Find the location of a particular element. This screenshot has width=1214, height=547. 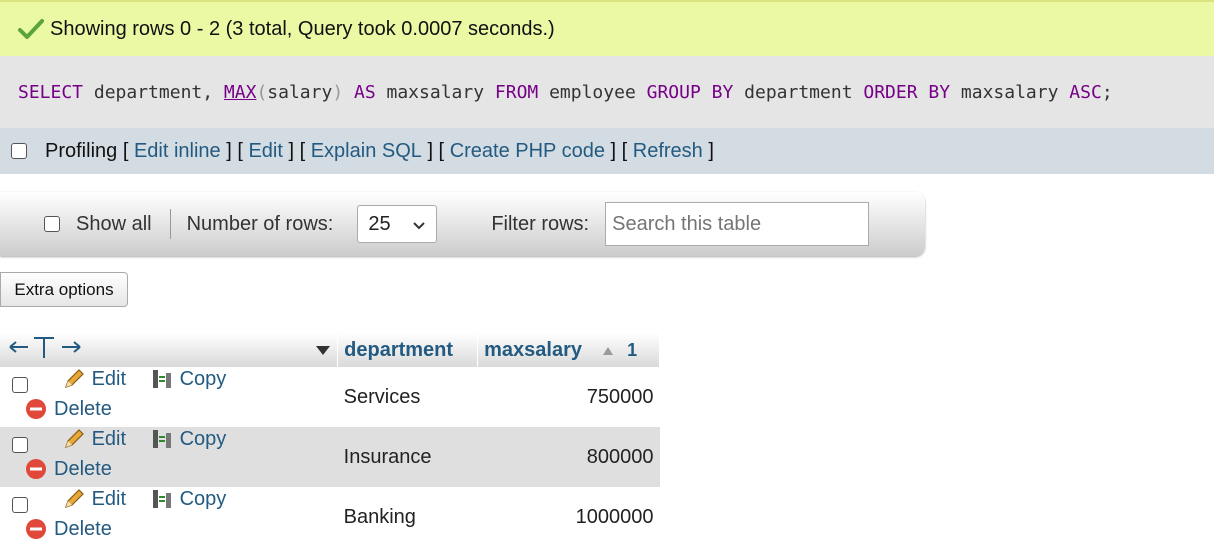

explain-sql-link: Explain SQL is located at coordinates (366, 151).